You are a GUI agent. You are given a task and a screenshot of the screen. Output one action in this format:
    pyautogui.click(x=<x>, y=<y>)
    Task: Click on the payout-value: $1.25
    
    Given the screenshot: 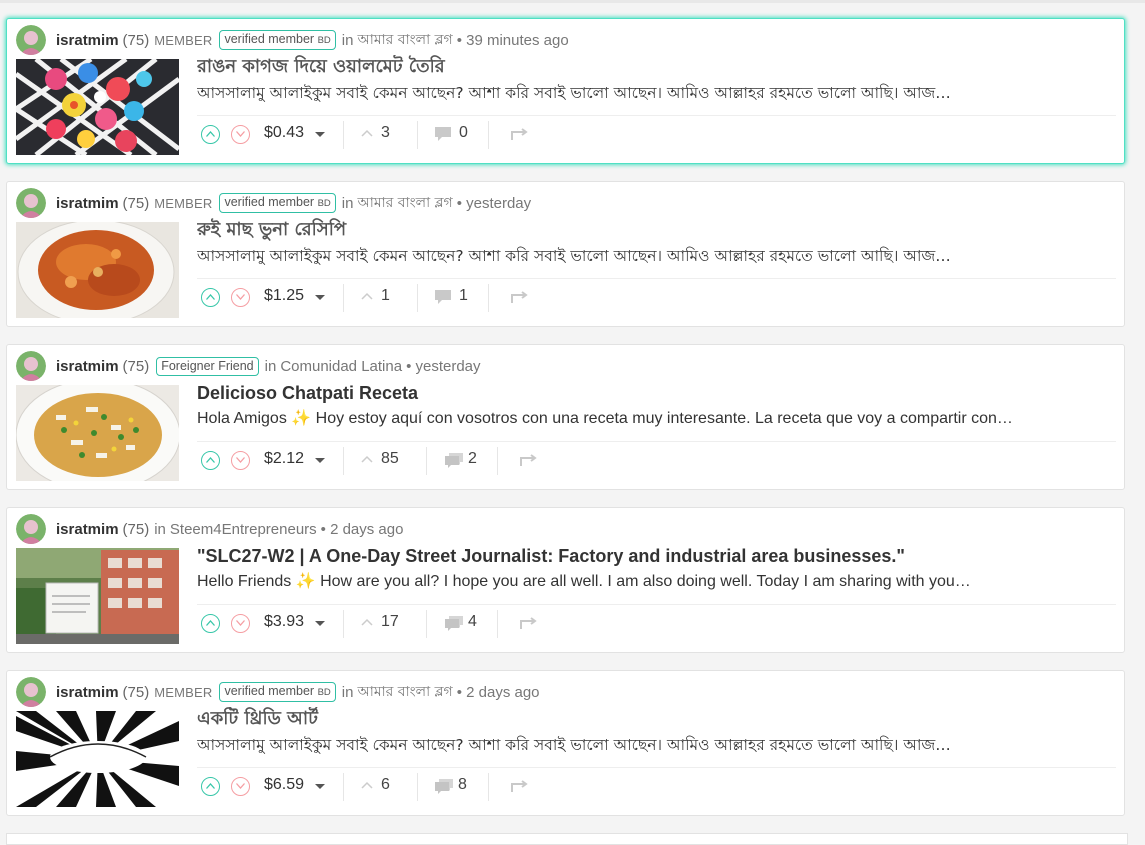 What is the action you would take?
    pyautogui.click(x=284, y=296)
    